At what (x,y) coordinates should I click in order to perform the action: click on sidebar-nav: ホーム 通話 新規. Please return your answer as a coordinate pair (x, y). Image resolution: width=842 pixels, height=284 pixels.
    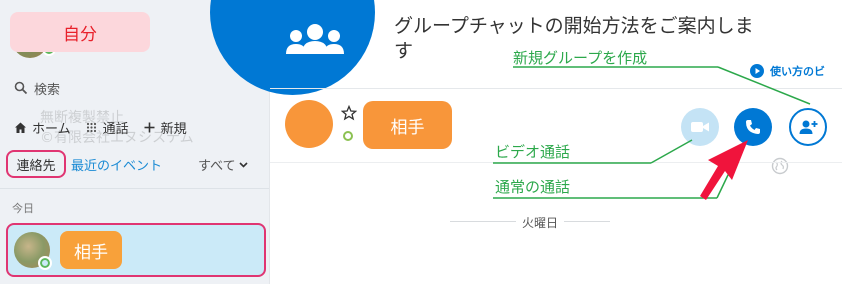
    Looking at the image, I should click on (107, 127).